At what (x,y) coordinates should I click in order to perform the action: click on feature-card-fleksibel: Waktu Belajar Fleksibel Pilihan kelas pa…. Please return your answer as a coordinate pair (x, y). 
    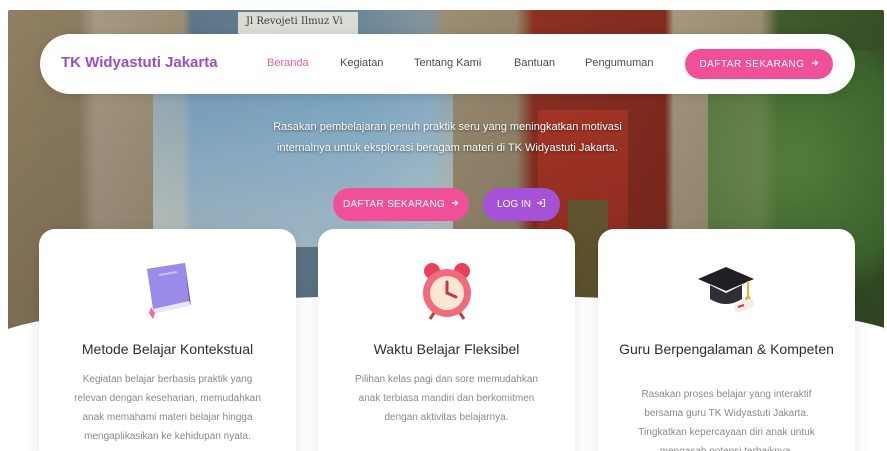
    Looking at the image, I should click on (446, 340).